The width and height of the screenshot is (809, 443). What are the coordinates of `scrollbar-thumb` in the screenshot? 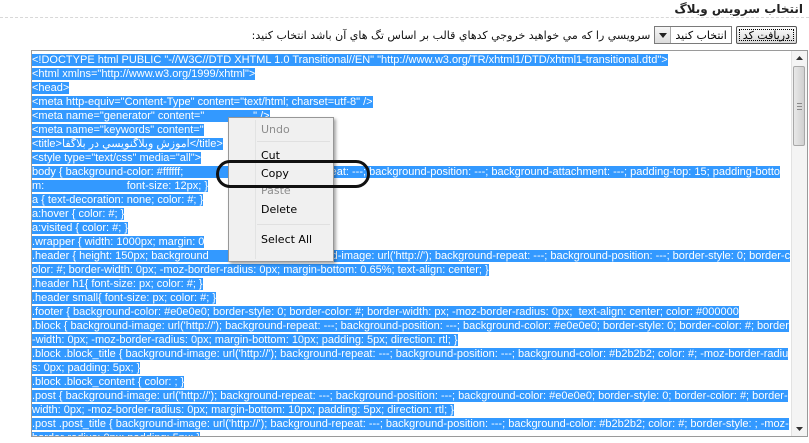 It's located at (799, 106).